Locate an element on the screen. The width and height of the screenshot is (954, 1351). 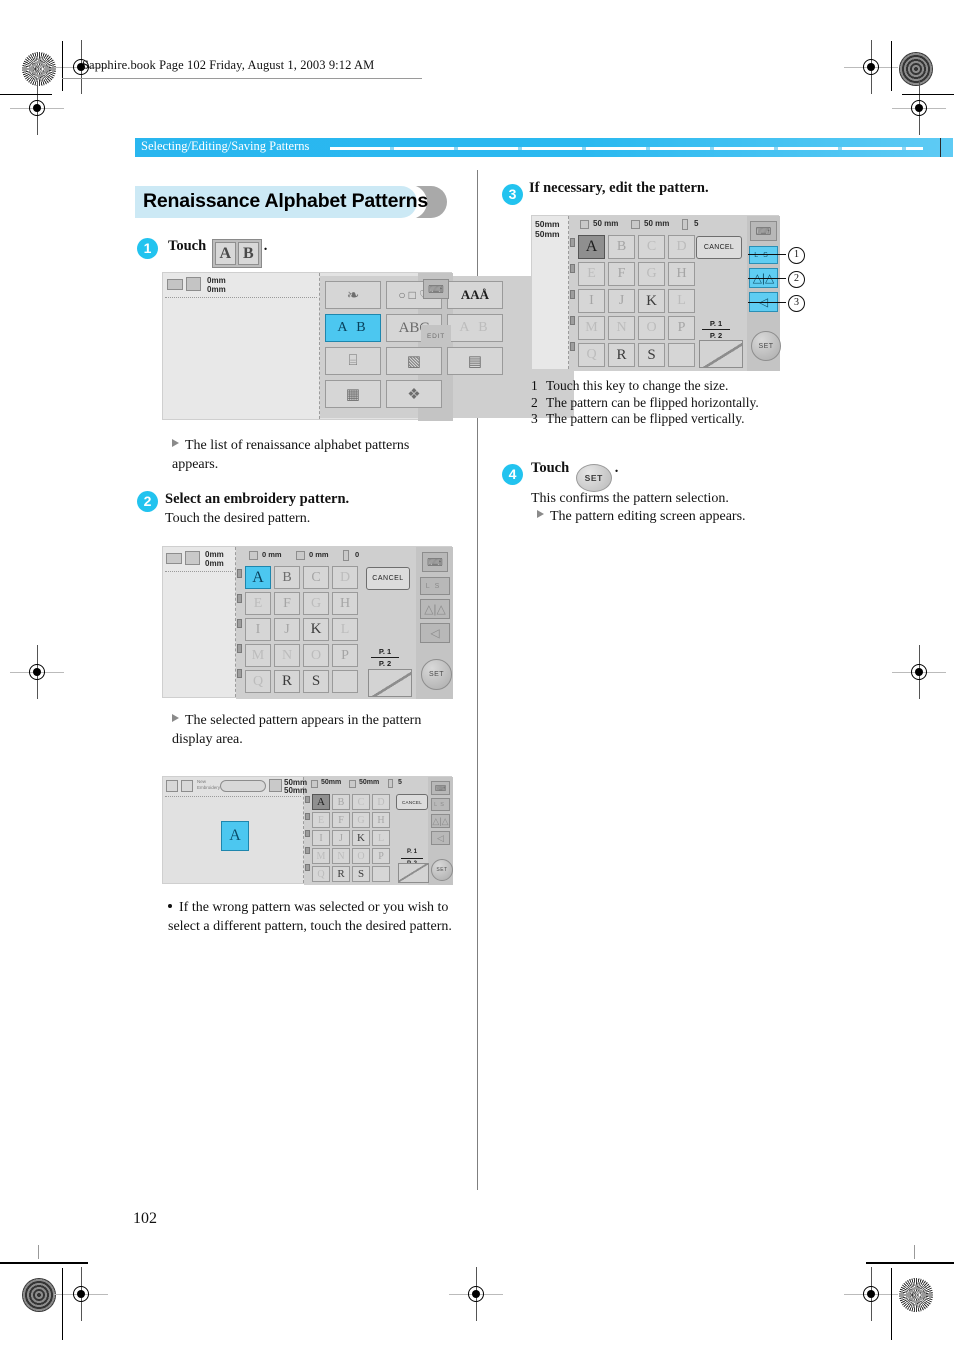
new-embroidery-icon is located at coordinates (187, 786).